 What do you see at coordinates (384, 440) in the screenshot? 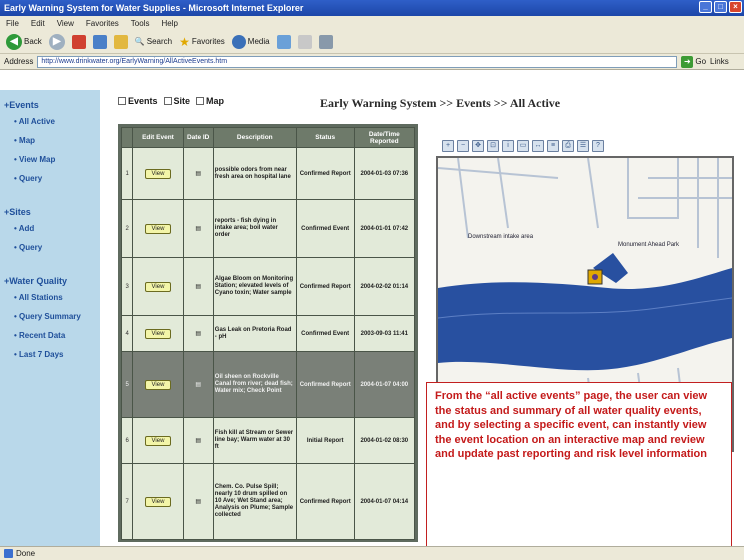
I see `event-date: 2004-01-02 08:30` at bounding box center [384, 440].